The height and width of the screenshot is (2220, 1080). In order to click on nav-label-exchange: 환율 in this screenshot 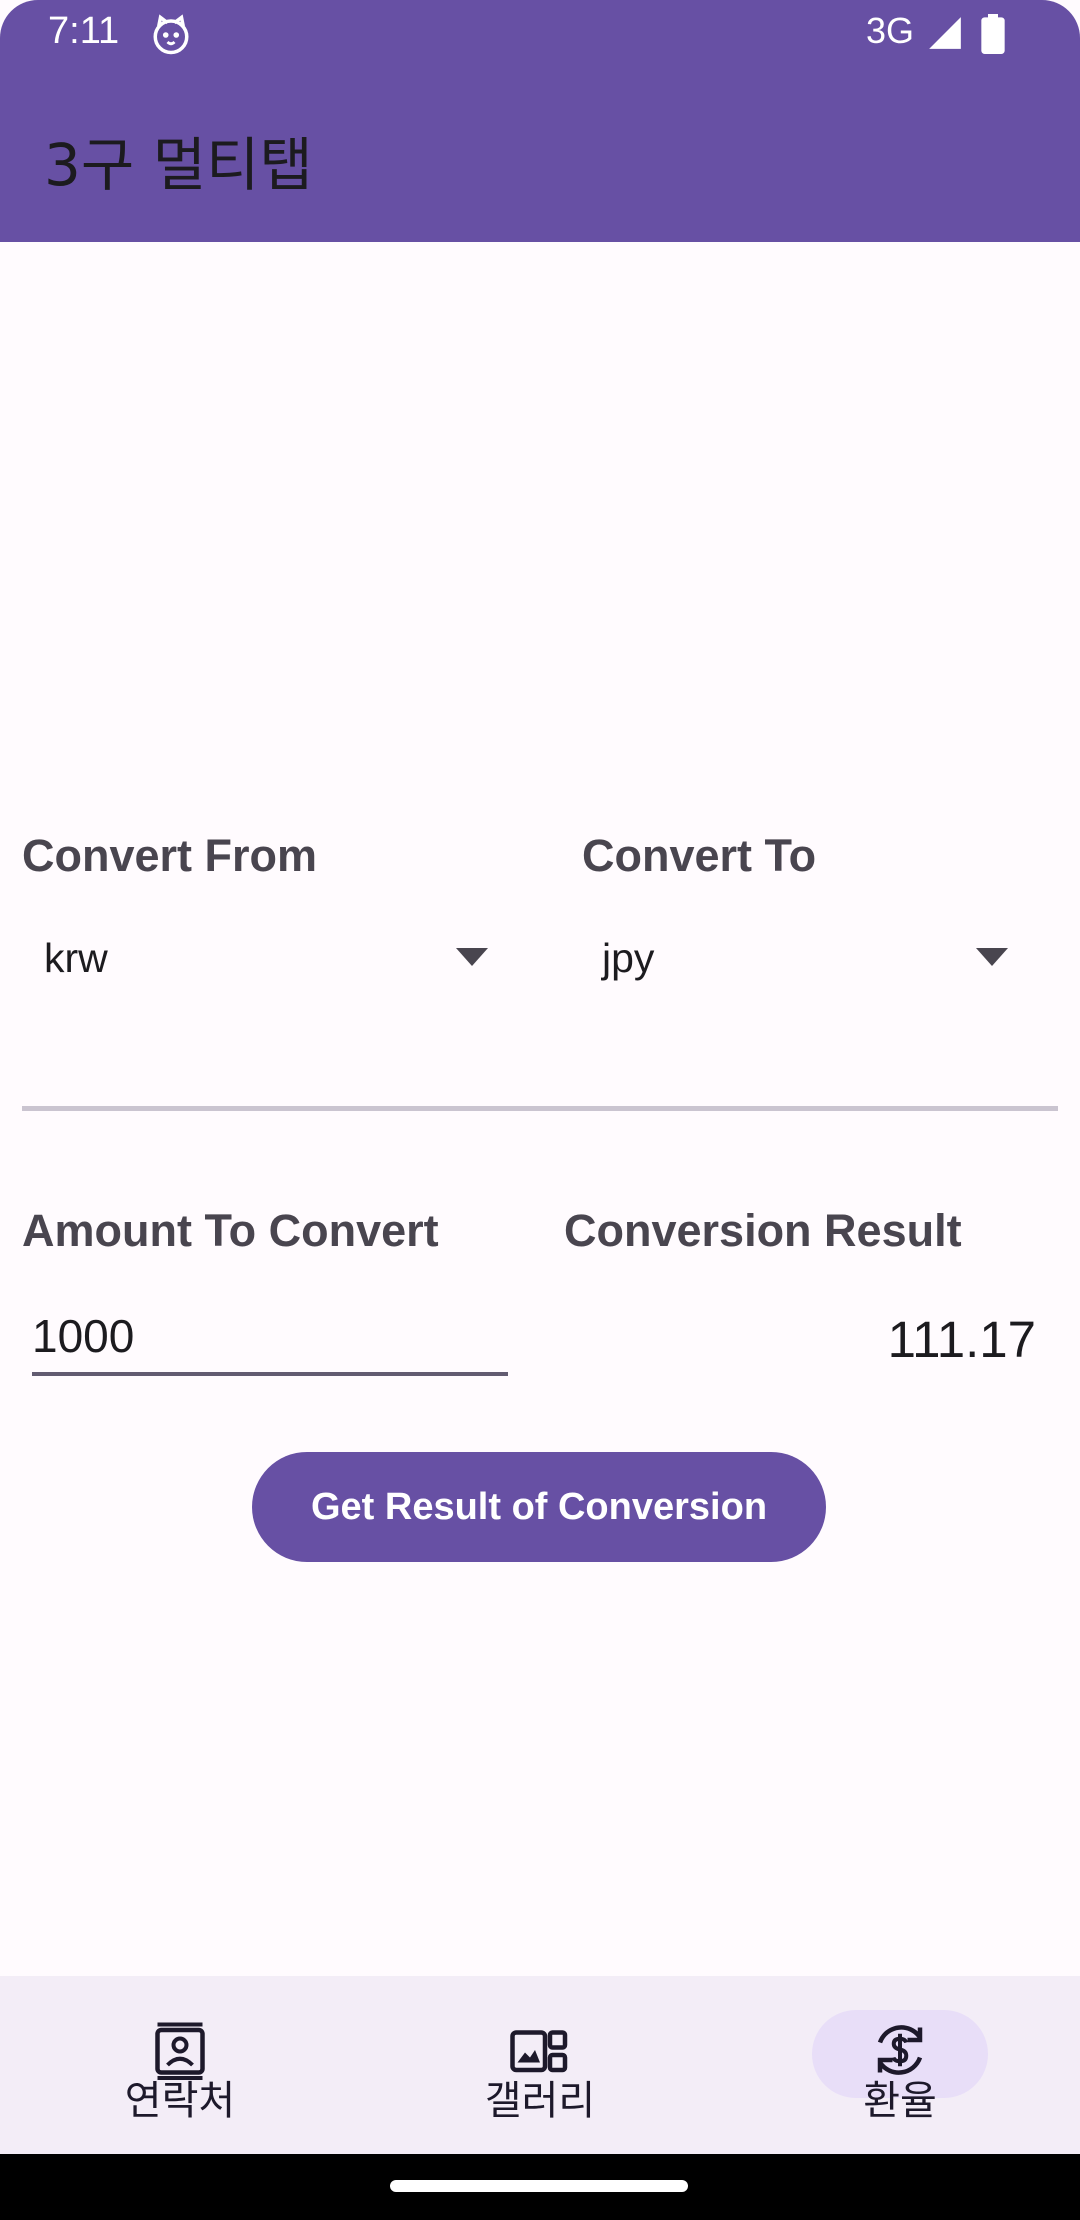, I will do `click(900, 2101)`.